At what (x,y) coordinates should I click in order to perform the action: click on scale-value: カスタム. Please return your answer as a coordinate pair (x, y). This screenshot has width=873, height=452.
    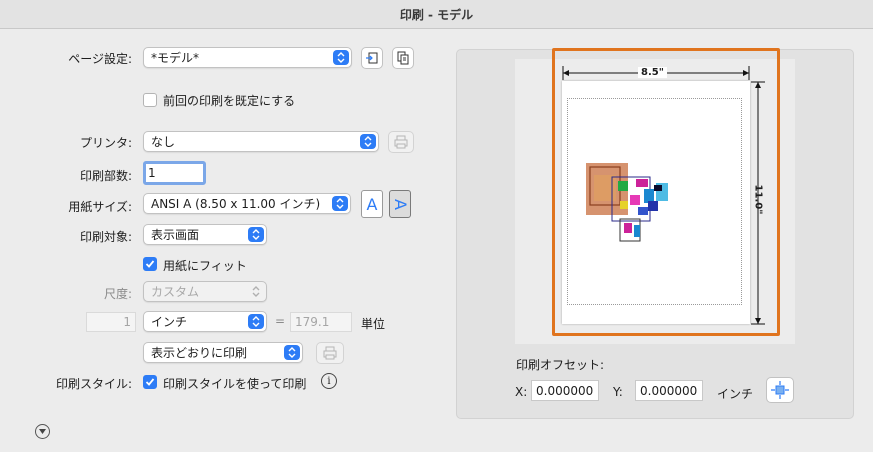
    Looking at the image, I should click on (175, 292).